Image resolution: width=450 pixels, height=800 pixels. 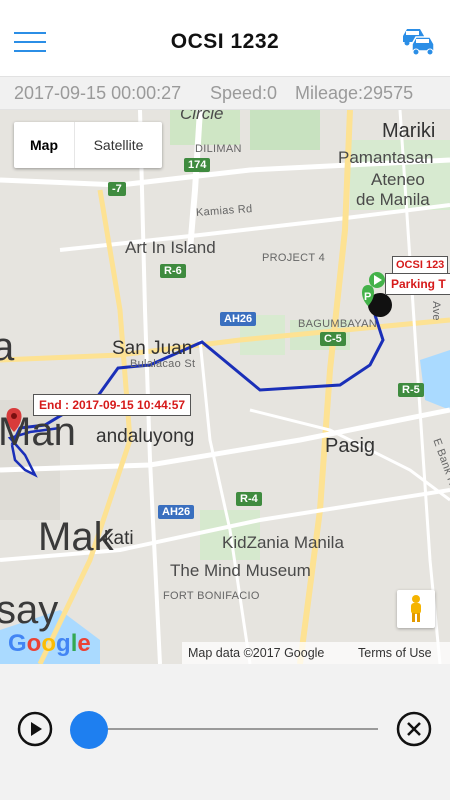 What do you see at coordinates (354, 93) in the screenshot?
I see `mileage-text: Mileage:29575` at bounding box center [354, 93].